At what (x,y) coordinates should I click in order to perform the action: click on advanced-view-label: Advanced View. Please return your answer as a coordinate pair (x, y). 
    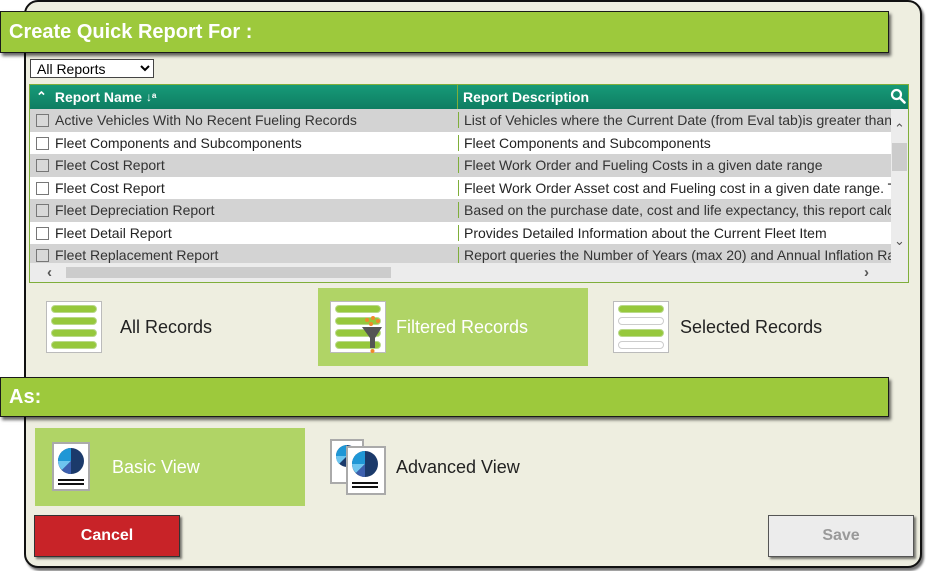
    Looking at the image, I should click on (458, 466).